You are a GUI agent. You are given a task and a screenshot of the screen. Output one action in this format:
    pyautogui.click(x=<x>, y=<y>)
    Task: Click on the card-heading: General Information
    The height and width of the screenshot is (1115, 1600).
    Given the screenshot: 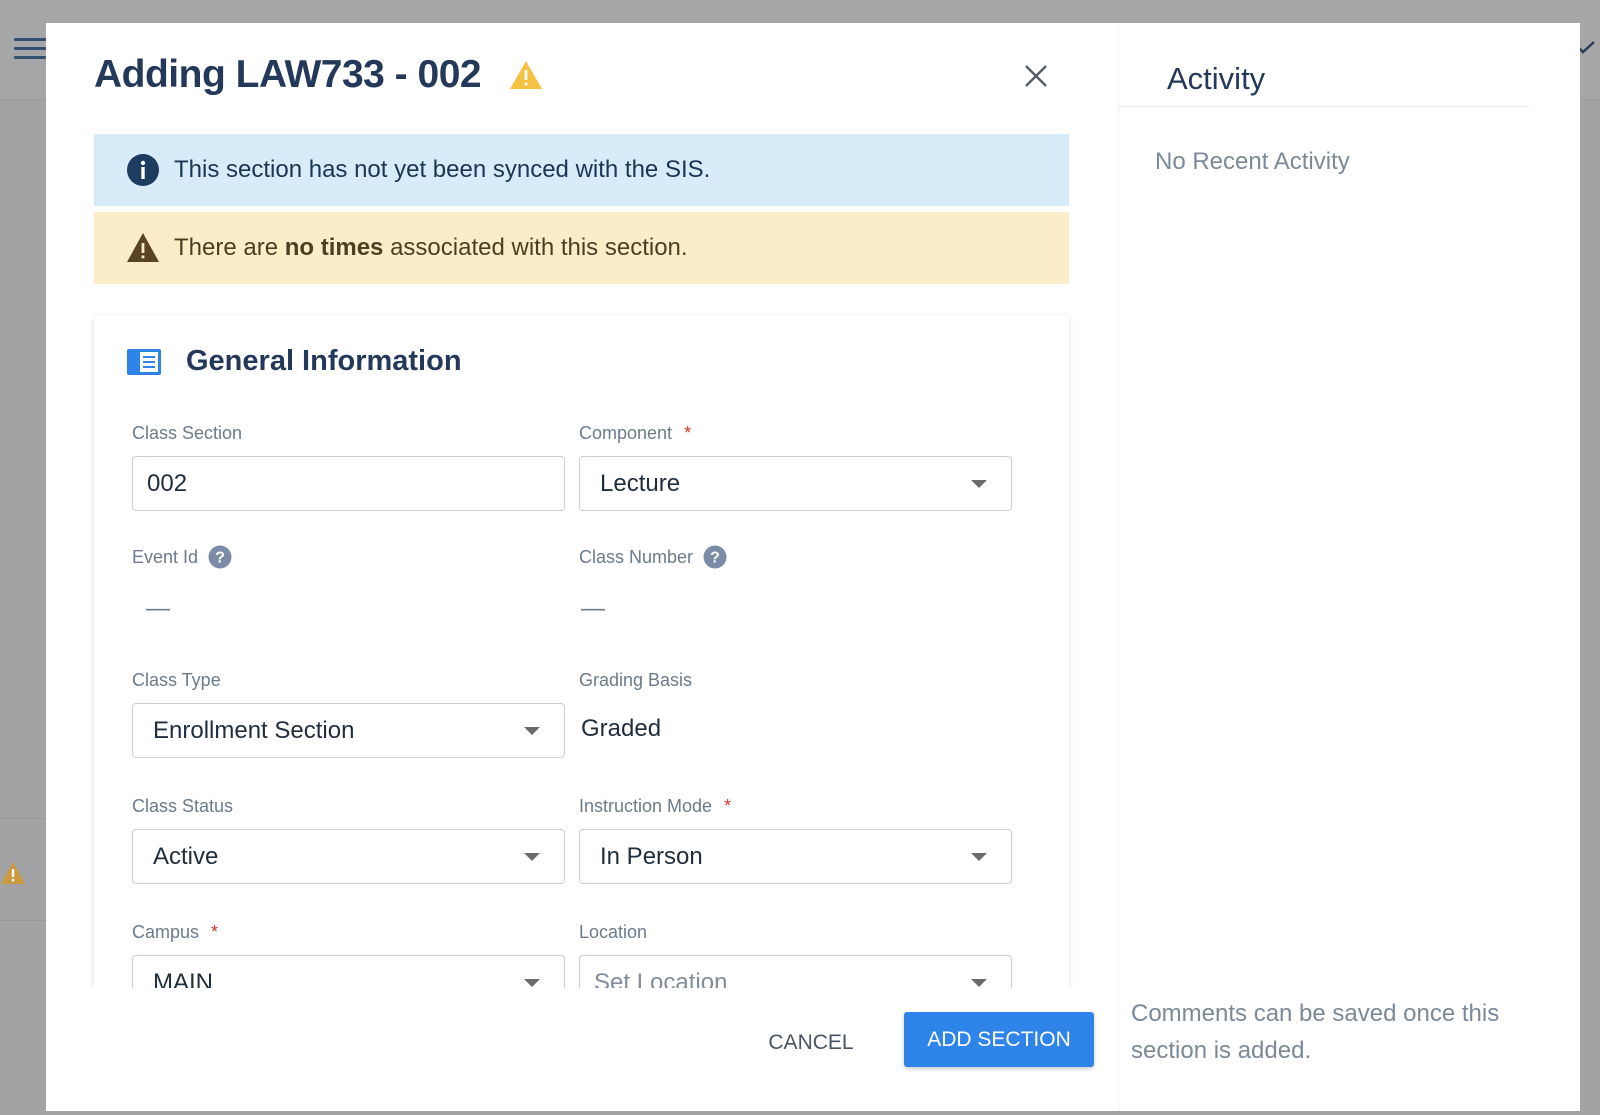 What is the action you would take?
    pyautogui.click(x=324, y=361)
    